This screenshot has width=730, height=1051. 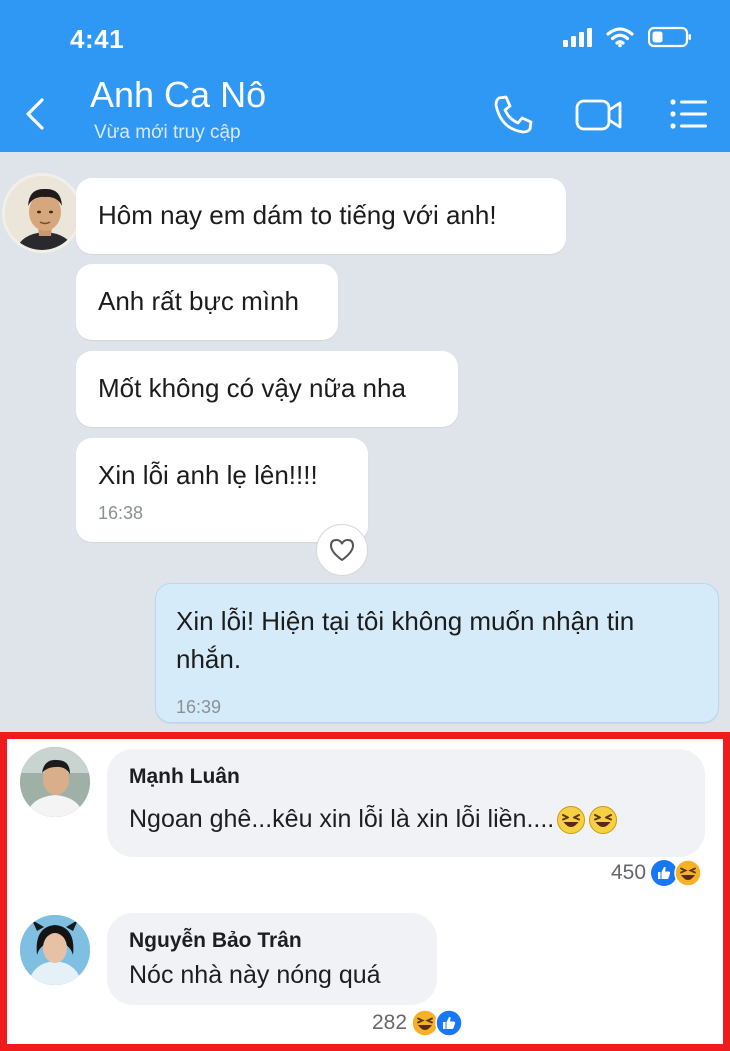 What do you see at coordinates (198, 301) in the screenshot?
I see `message-text: Anh rất bực mình` at bounding box center [198, 301].